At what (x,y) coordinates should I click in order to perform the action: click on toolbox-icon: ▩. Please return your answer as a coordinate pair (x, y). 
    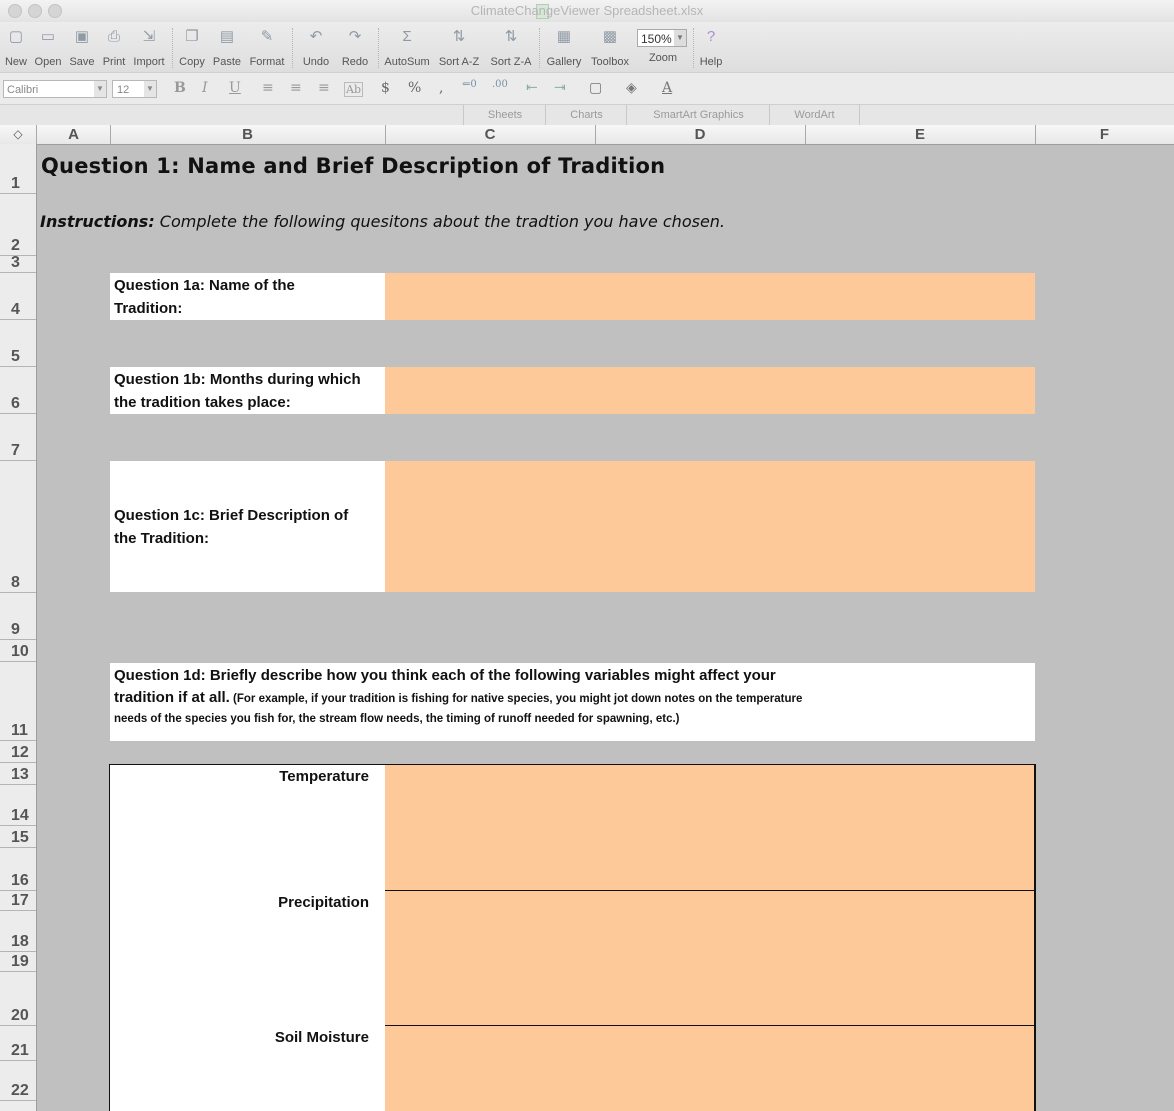
    Looking at the image, I should click on (610, 36).